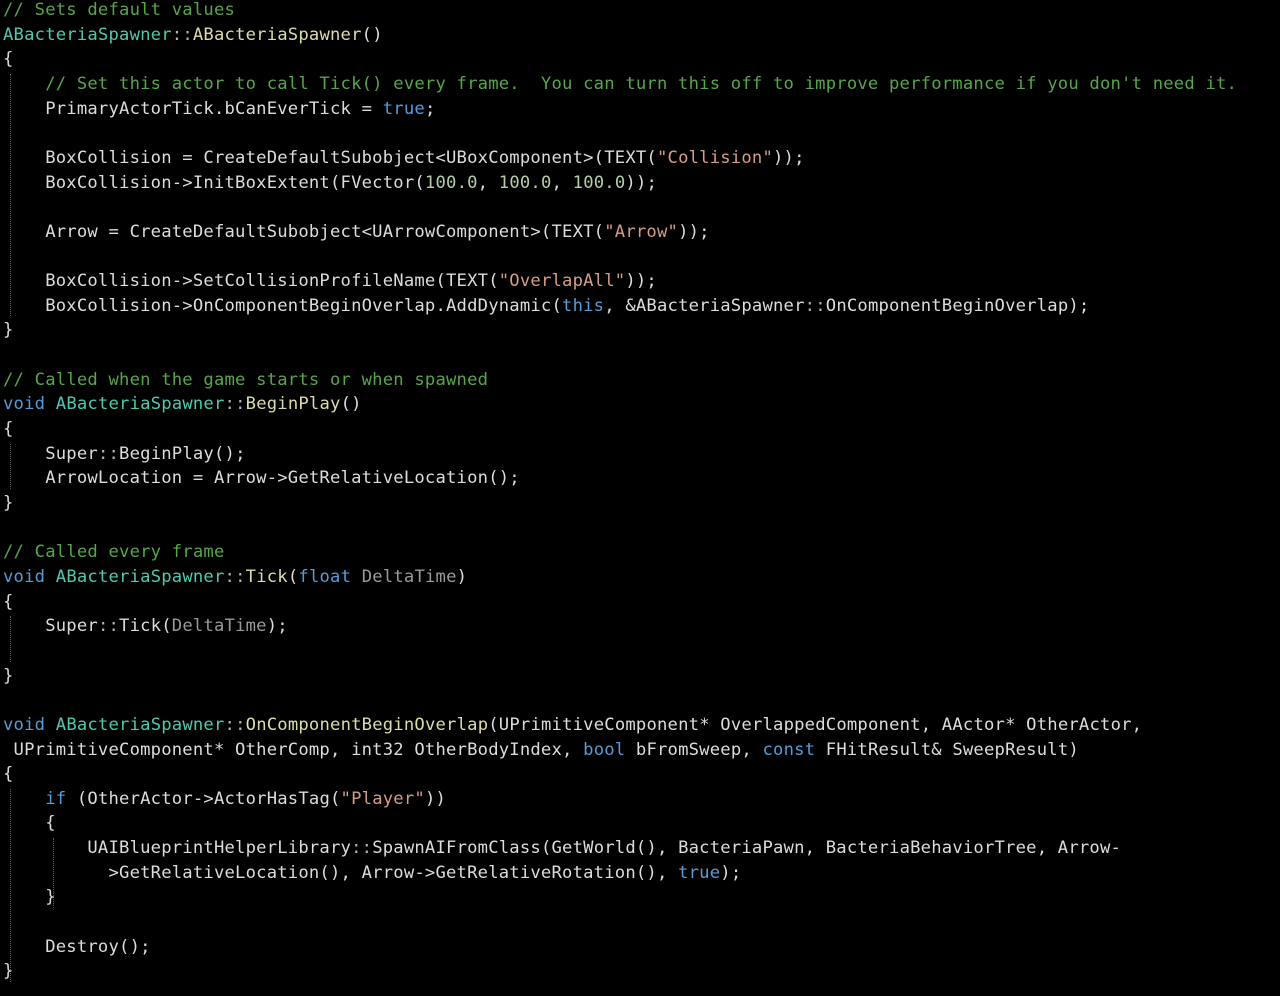  I want to click on code-token-plain: FHitResult& SweepResult), so click(947, 749).